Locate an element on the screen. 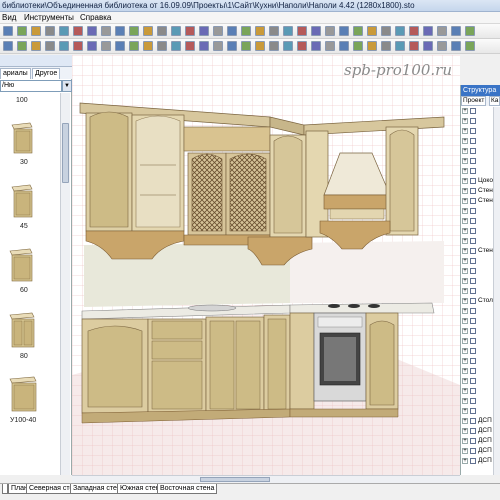 Image resolution: width=500 pixels, height=500 pixels. structure-scrollbar is located at coordinates (496, 291).